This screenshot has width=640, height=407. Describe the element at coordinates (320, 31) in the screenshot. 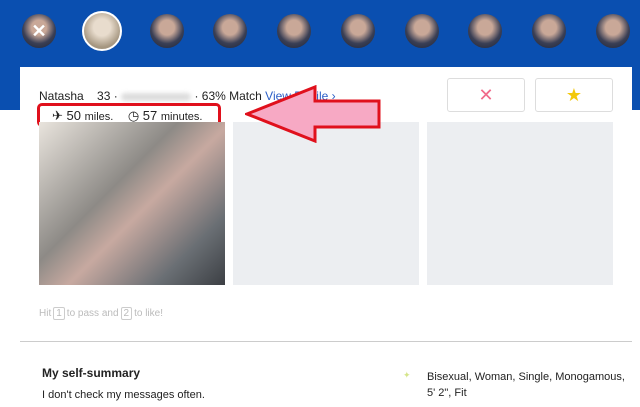

I see `avatar-strip: ✕` at that location.